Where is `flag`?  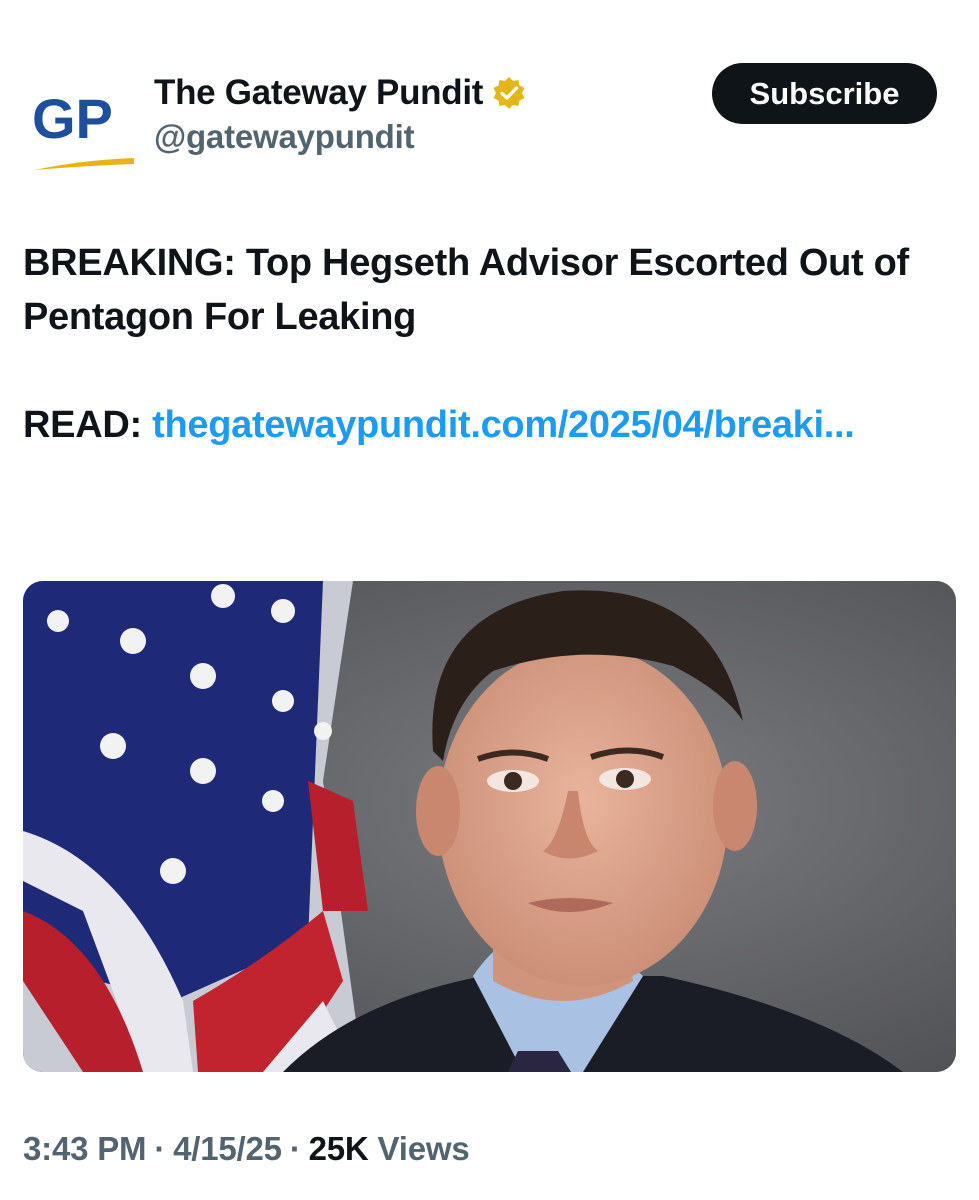 flag is located at coordinates (195, 826).